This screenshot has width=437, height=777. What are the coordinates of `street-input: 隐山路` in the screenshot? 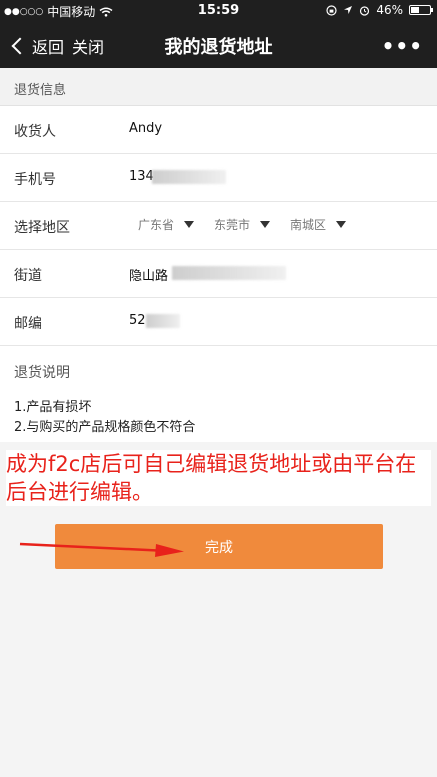 It's located at (148, 274).